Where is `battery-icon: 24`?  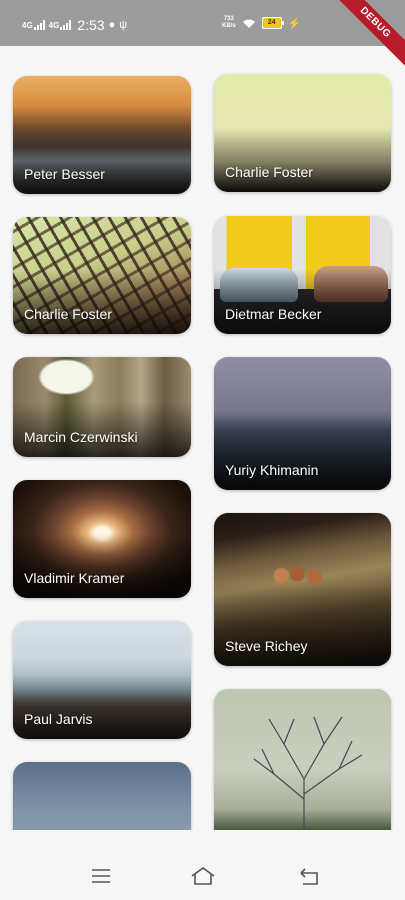
battery-icon: 24 is located at coordinates (272, 23).